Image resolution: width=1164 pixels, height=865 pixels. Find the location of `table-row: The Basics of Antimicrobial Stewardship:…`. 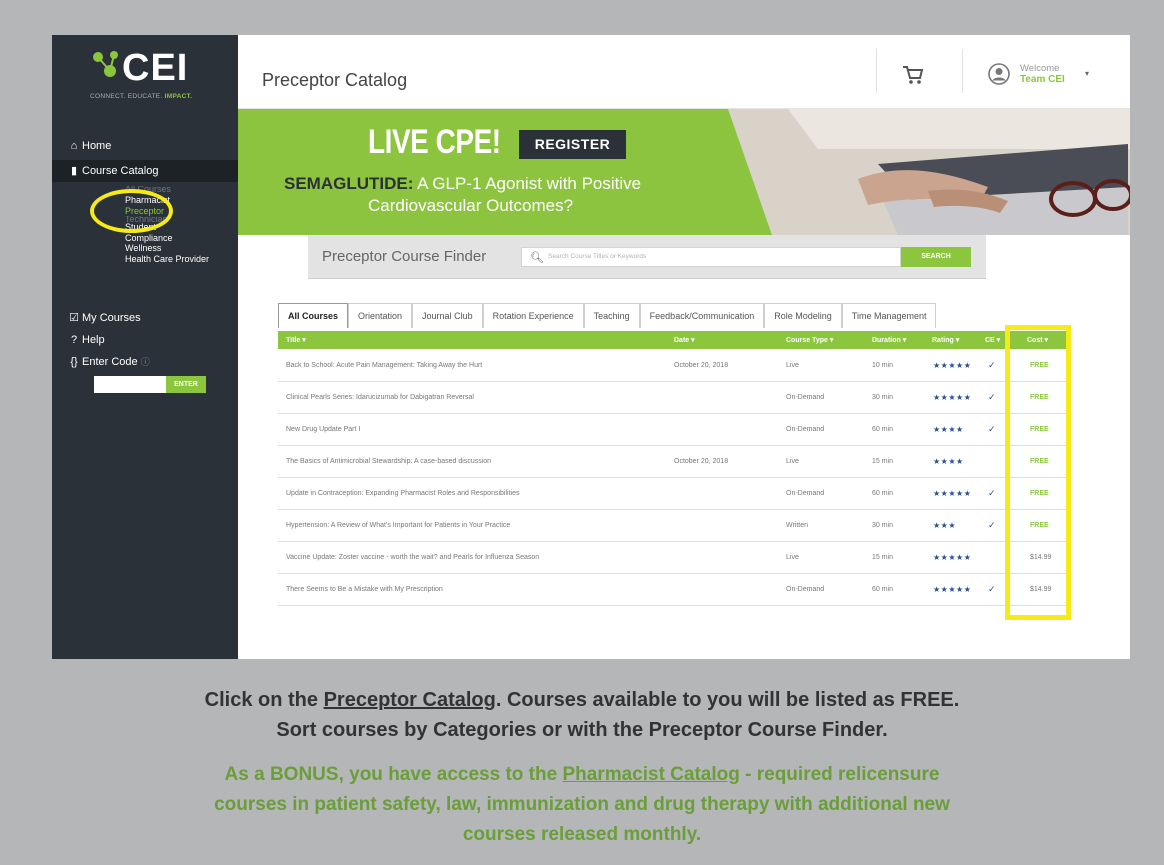

table-row: The Basics of Antimicrobial Stewardship:… is located at coordinates (674, 461).